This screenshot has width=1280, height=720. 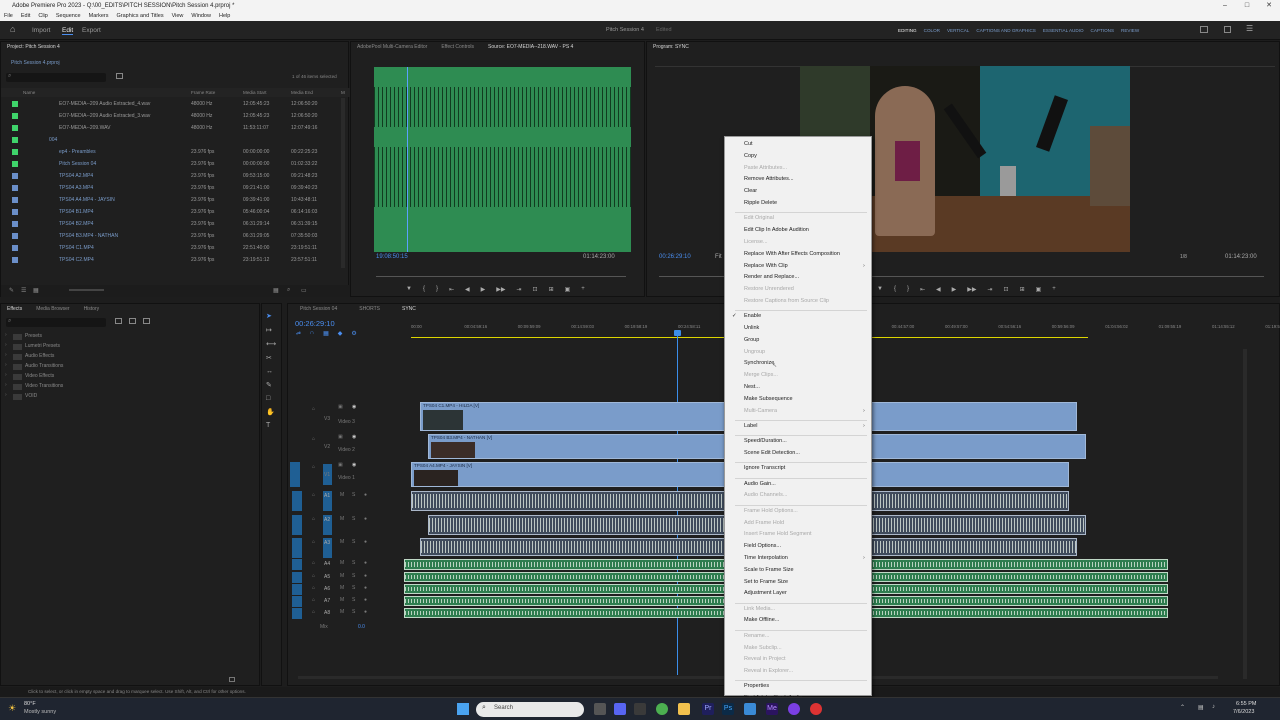 I want to click on context-item-scale-to-frame-size: Scale to Frame Size, so click(x=769, y=570).